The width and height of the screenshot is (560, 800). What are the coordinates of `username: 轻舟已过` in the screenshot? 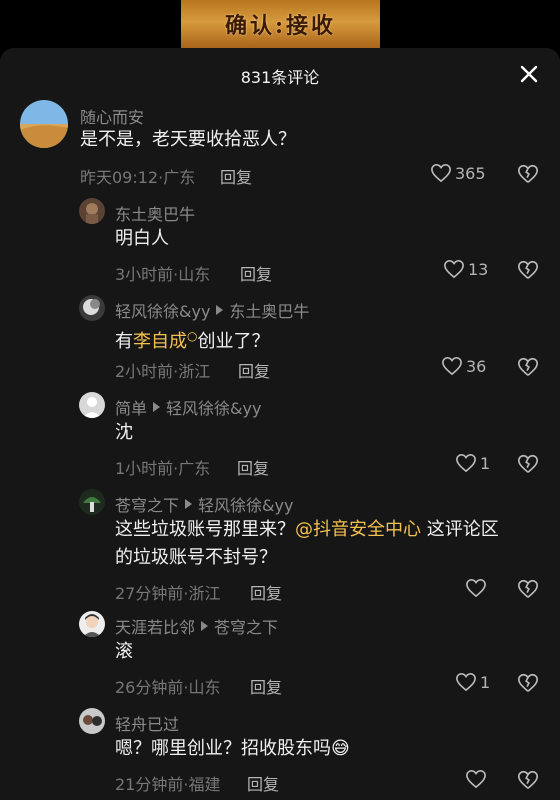 It's located at (147, 723).